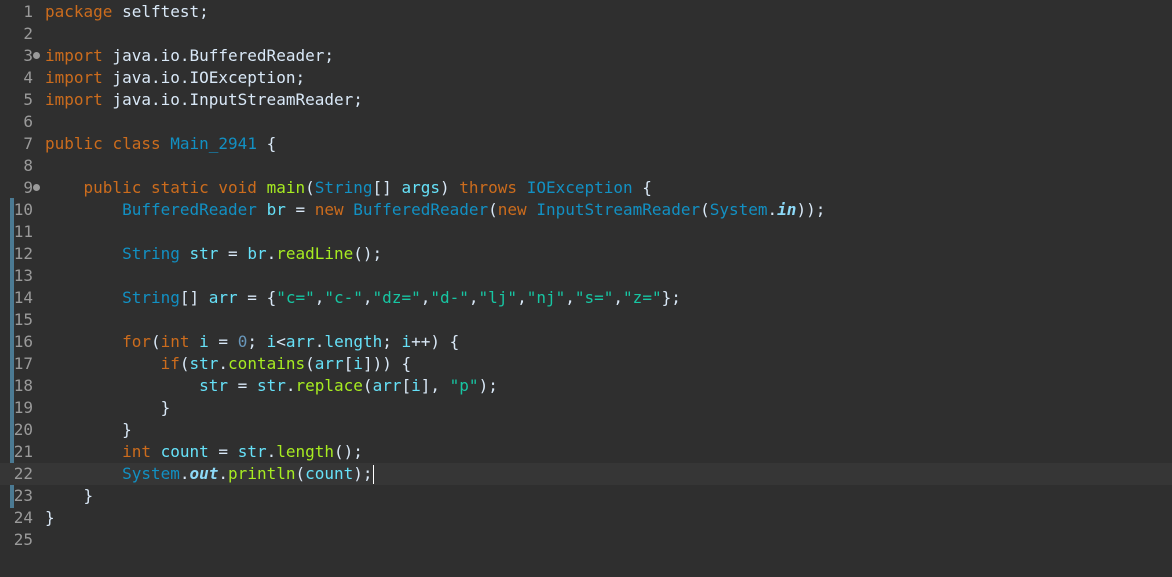 This screenshot has height=577, width=1172. What do you see at coordinates (449, 187) in the screenshot?
I see `code-token: )` at bounding box center [449, 187].